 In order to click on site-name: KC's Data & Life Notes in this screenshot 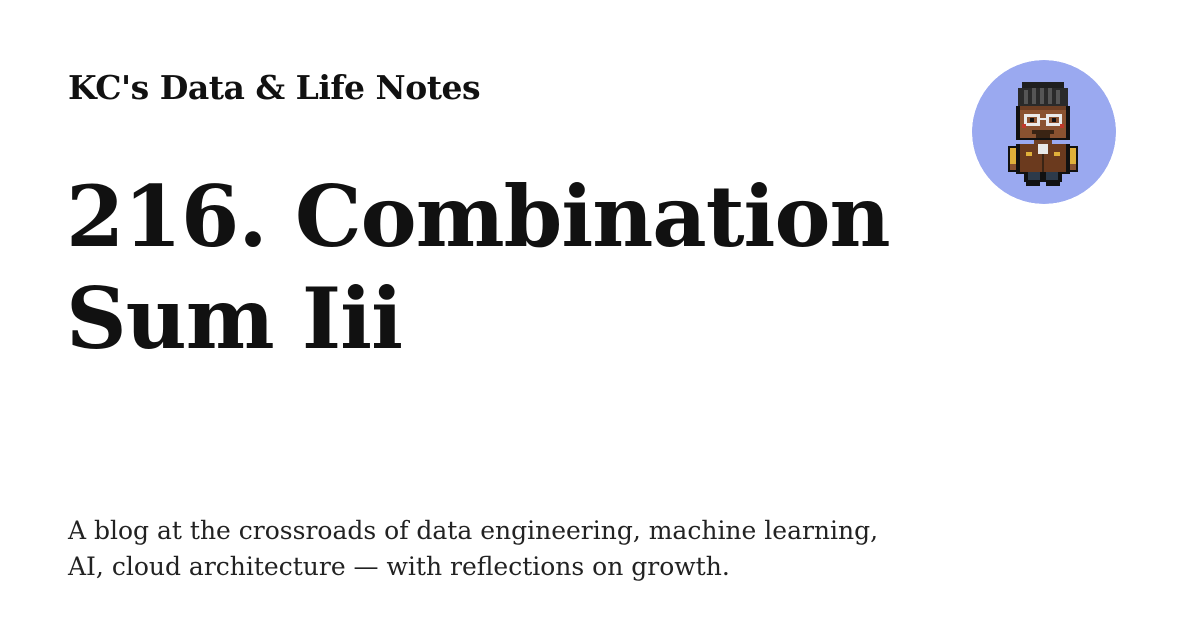, I will do `click(274, 87)`.